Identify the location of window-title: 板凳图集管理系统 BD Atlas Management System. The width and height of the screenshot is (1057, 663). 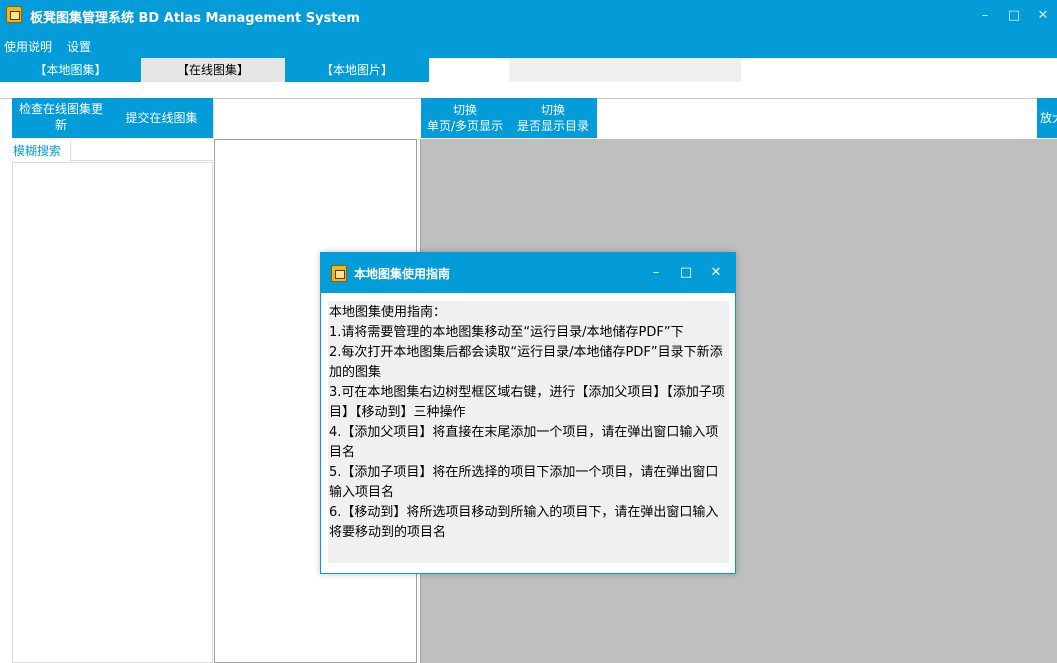
(195, 18).